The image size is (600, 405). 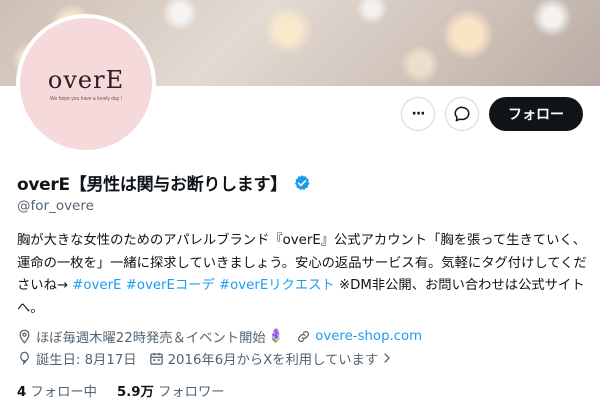 I want to click on follow-button: フォロー, so click(x=536, y=114).